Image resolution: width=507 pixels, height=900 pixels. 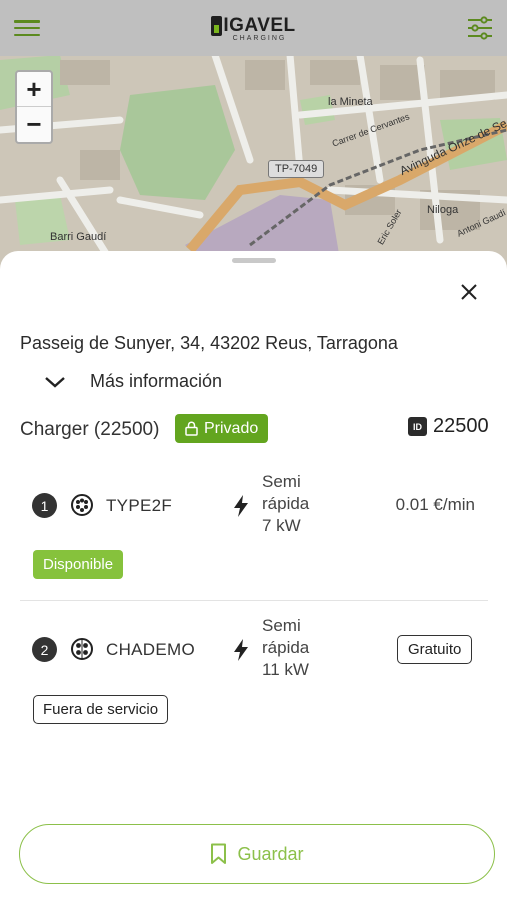 What do you see at coordinates (156, 381) in the screenshot?
I see `more-info-label: Más información` at bounding box center [156, 381].